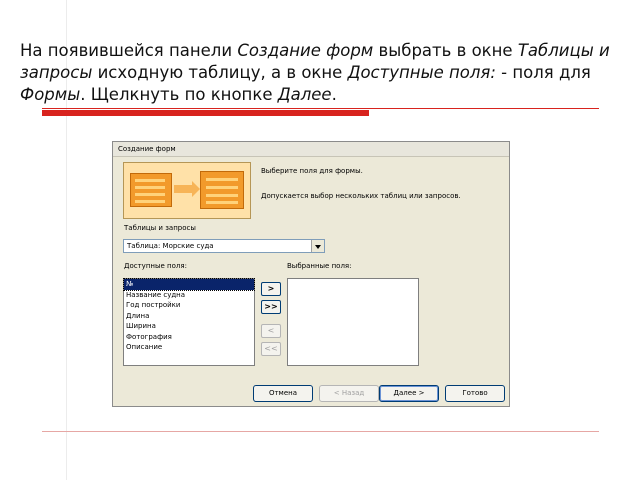 The image size is (640, 480). What do you see at coordinates (189, 316) in the screenshot?
I see `field-list-item: Длина` at bounding box center [189, 316].